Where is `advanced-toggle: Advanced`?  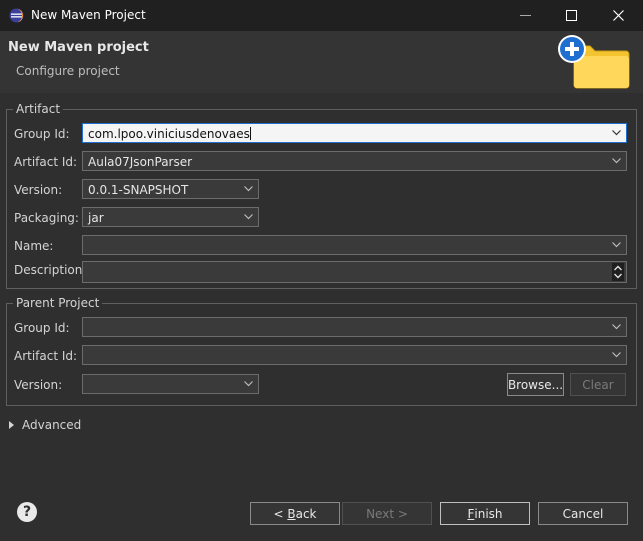
advanced-toggle: Advanced is located at coordinates (45, 425).